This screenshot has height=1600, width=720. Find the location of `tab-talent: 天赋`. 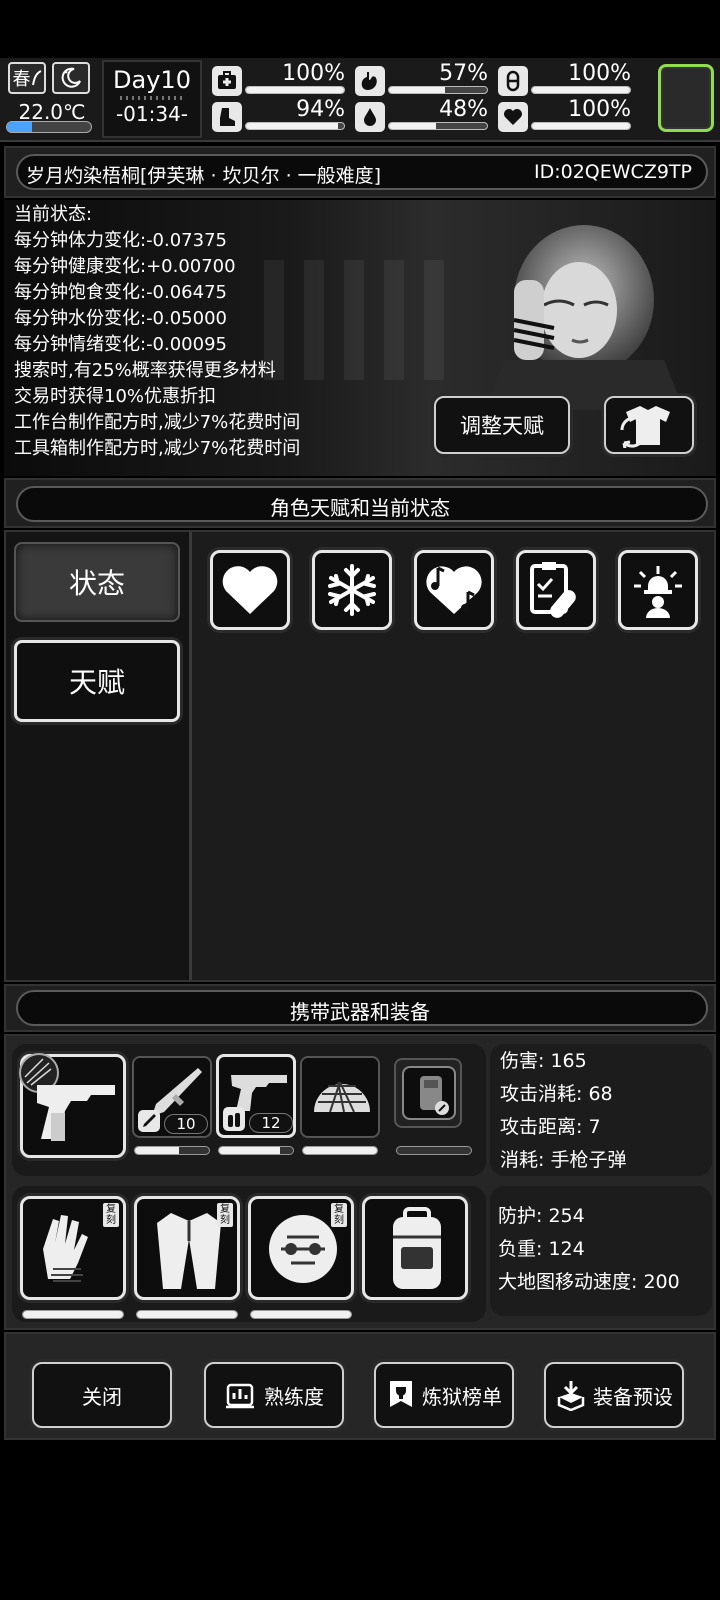

tab-talent: 天赋 is located at coordinates (97, 681).